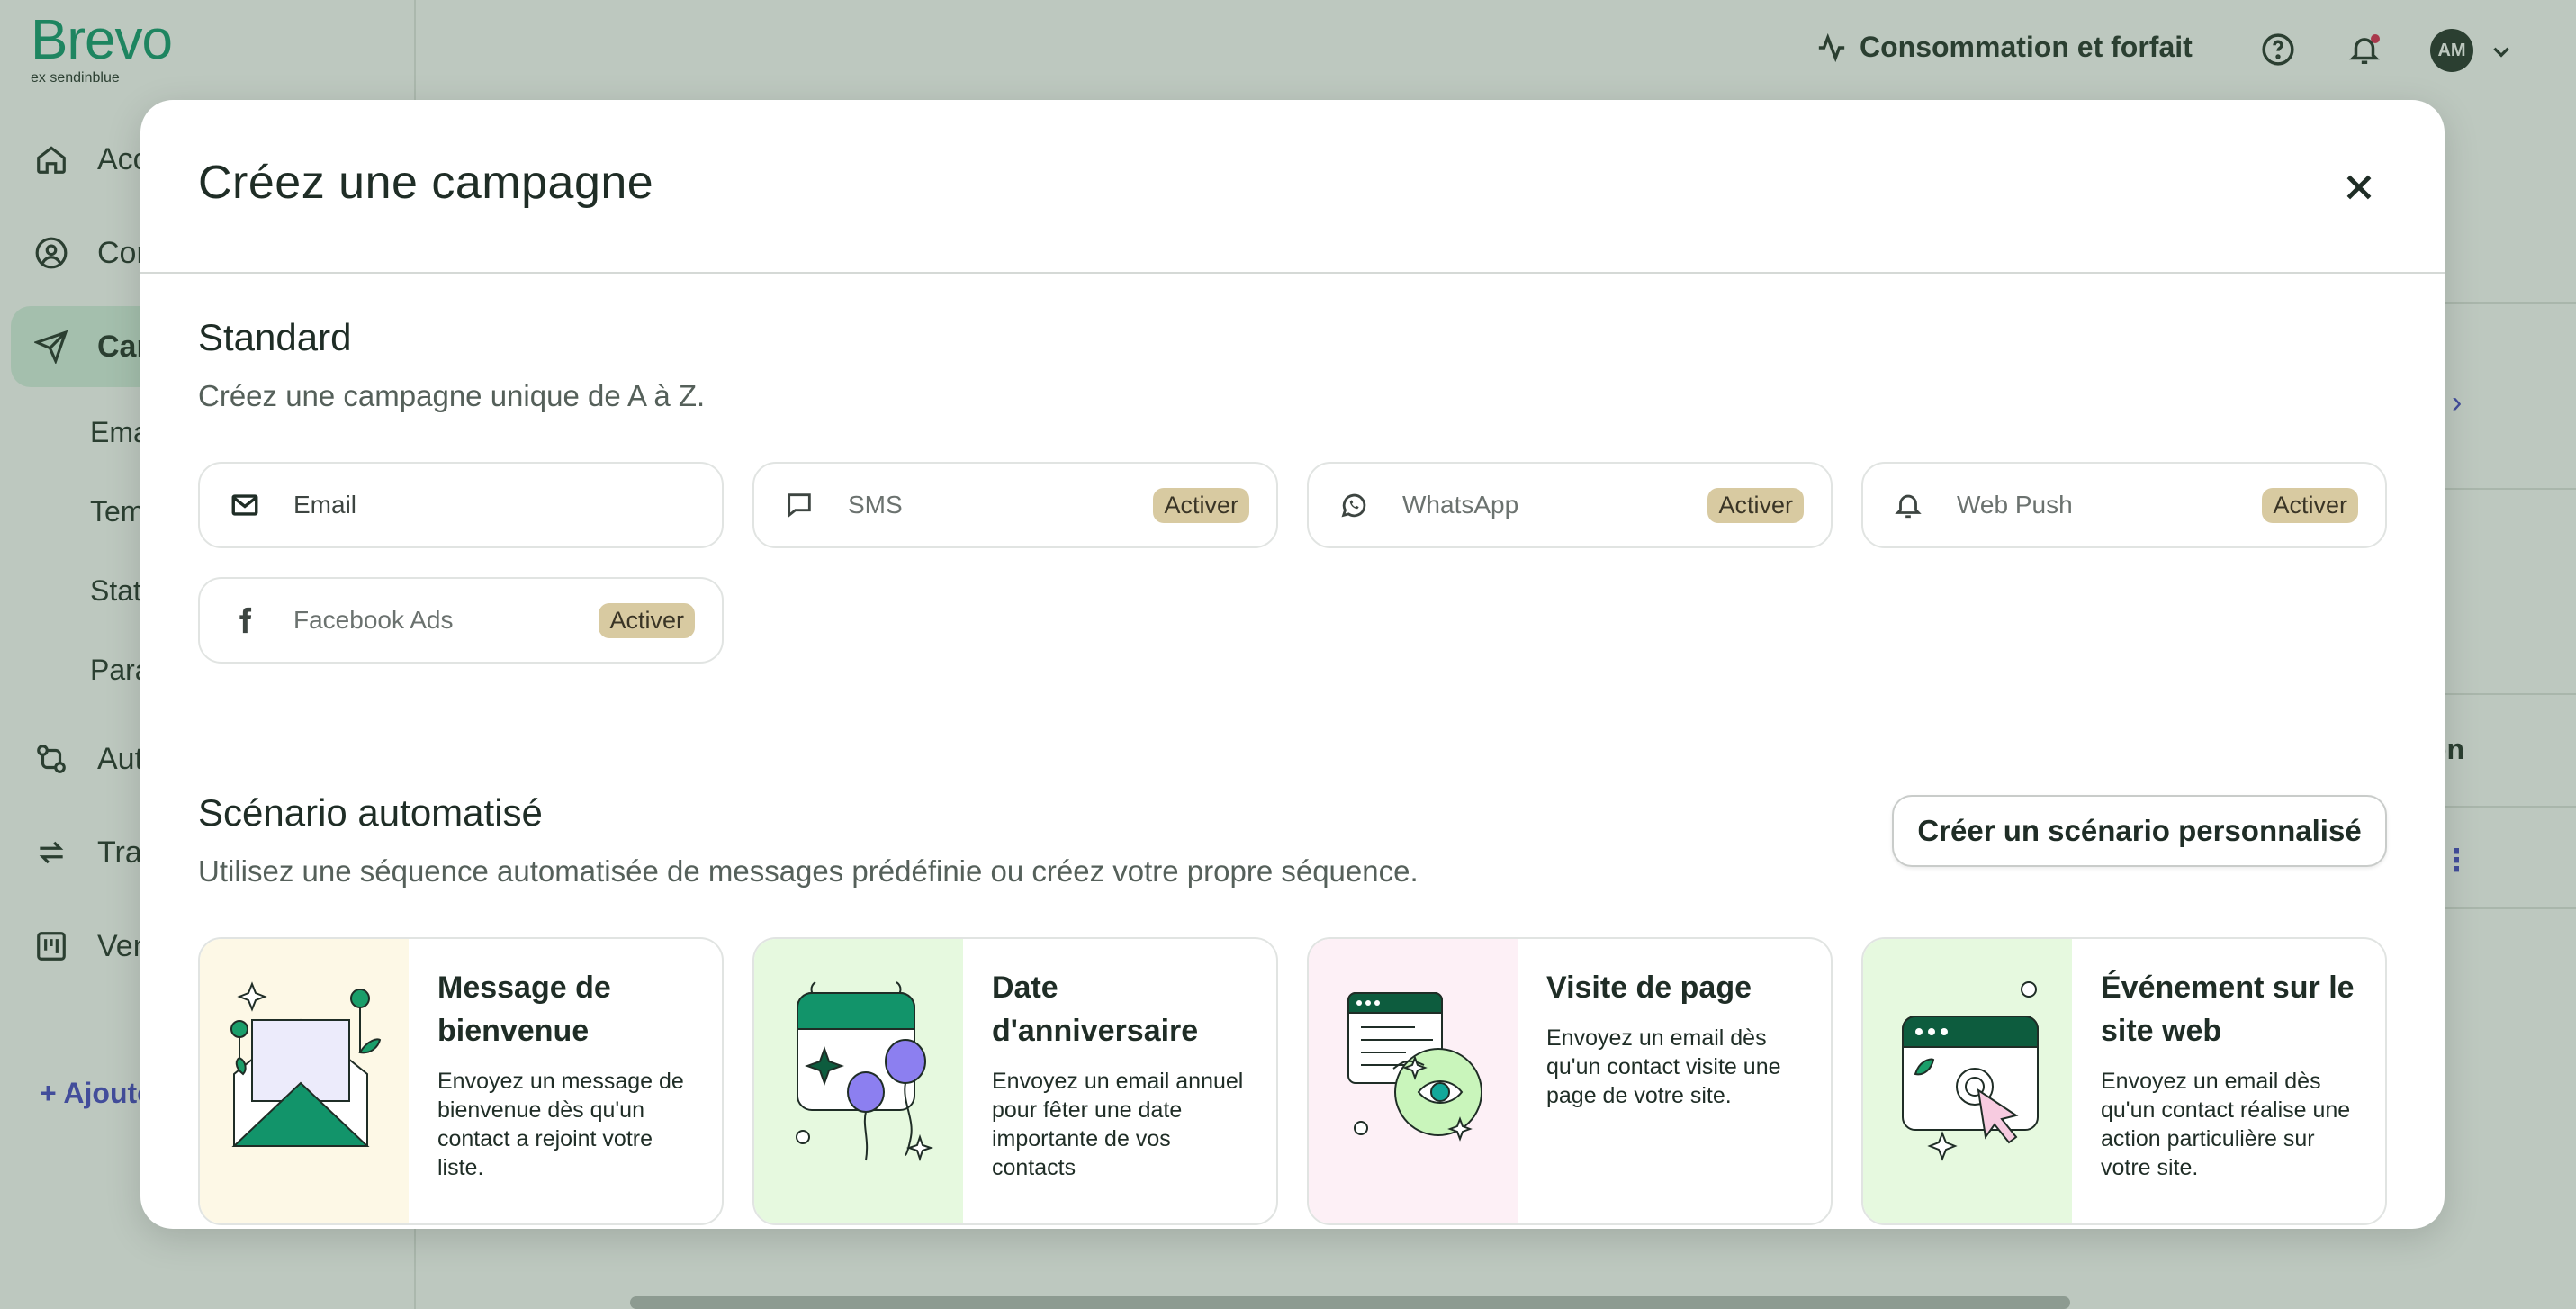  What do you see at coordinates (2124, 505) in the screenshot?
I see `channel-web-push: Web Push Activer` at bounding box center [2124, 505].